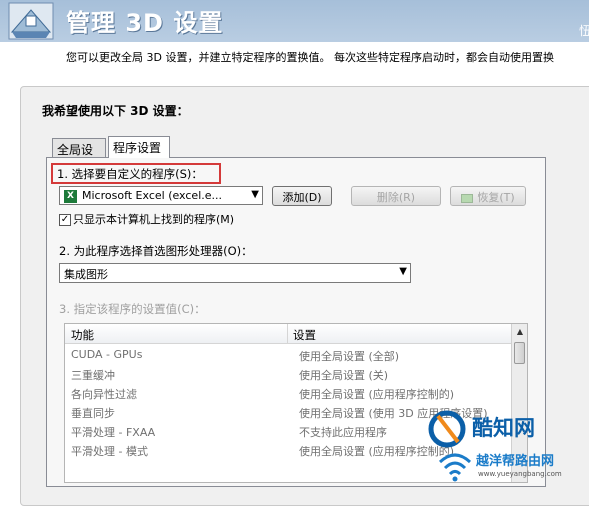  I want to click on restore-button: 恢复(T), so click(488, 196).